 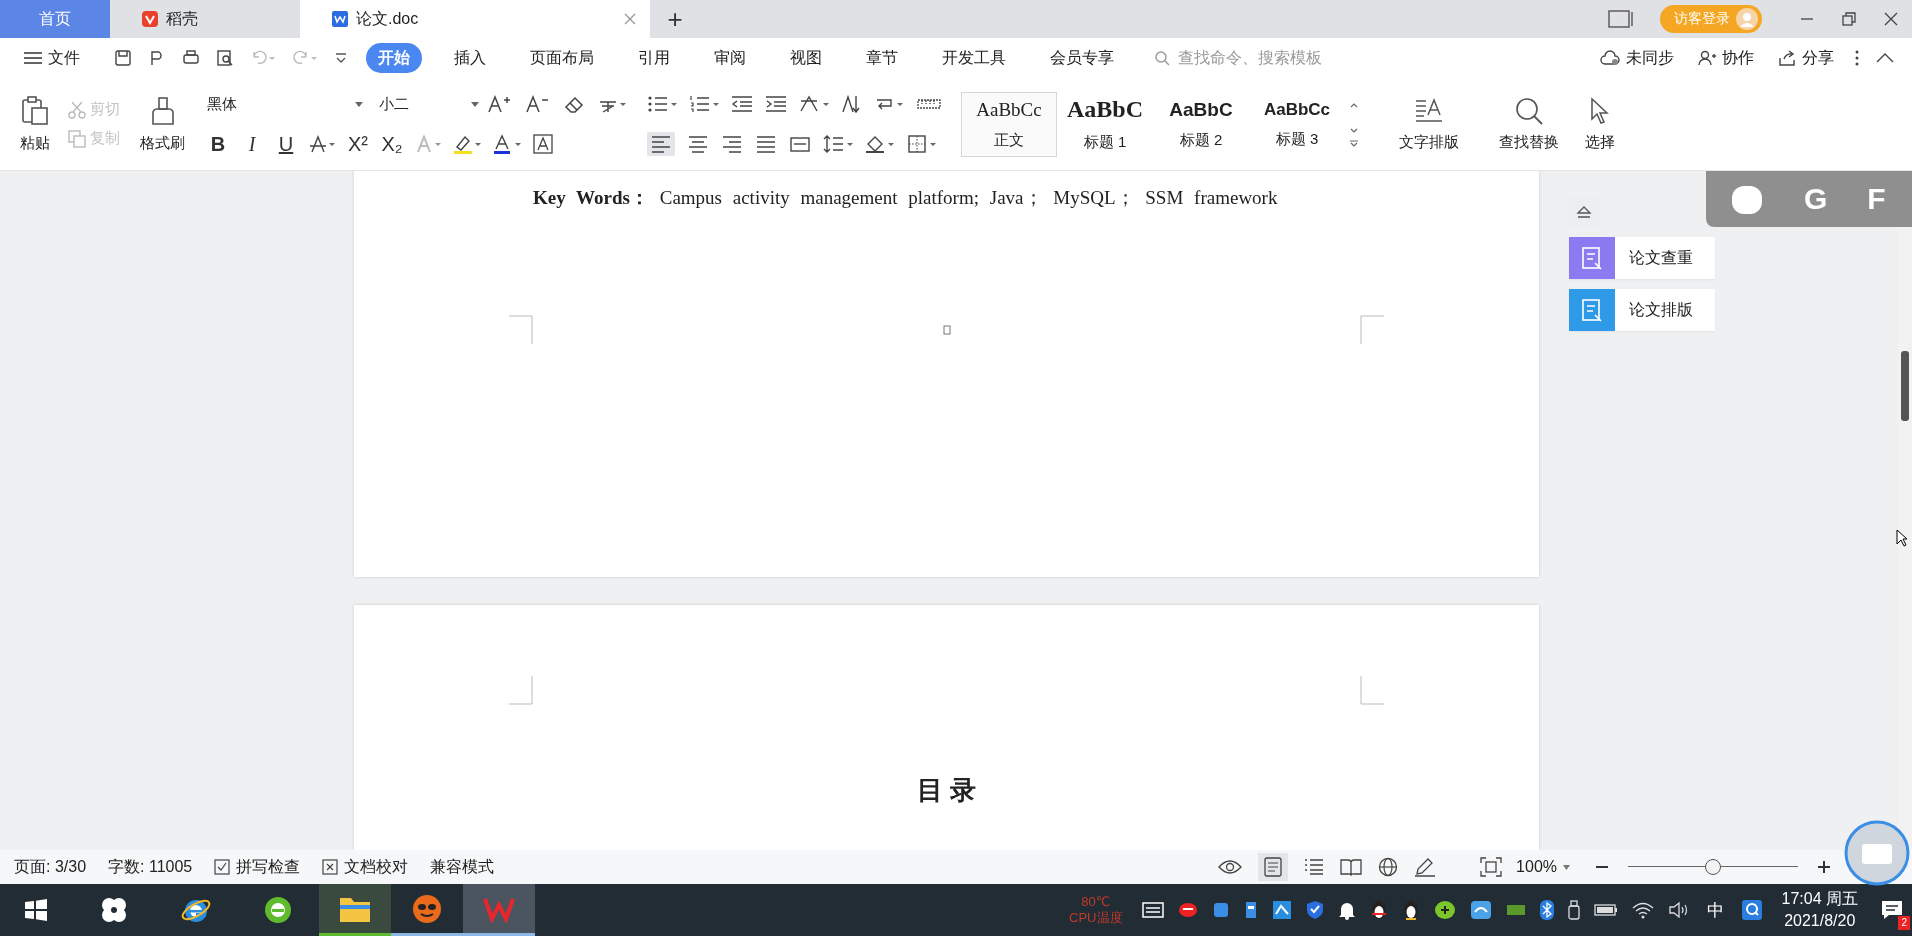 I want to click on distribute-icon, so click(x=800, y=144).